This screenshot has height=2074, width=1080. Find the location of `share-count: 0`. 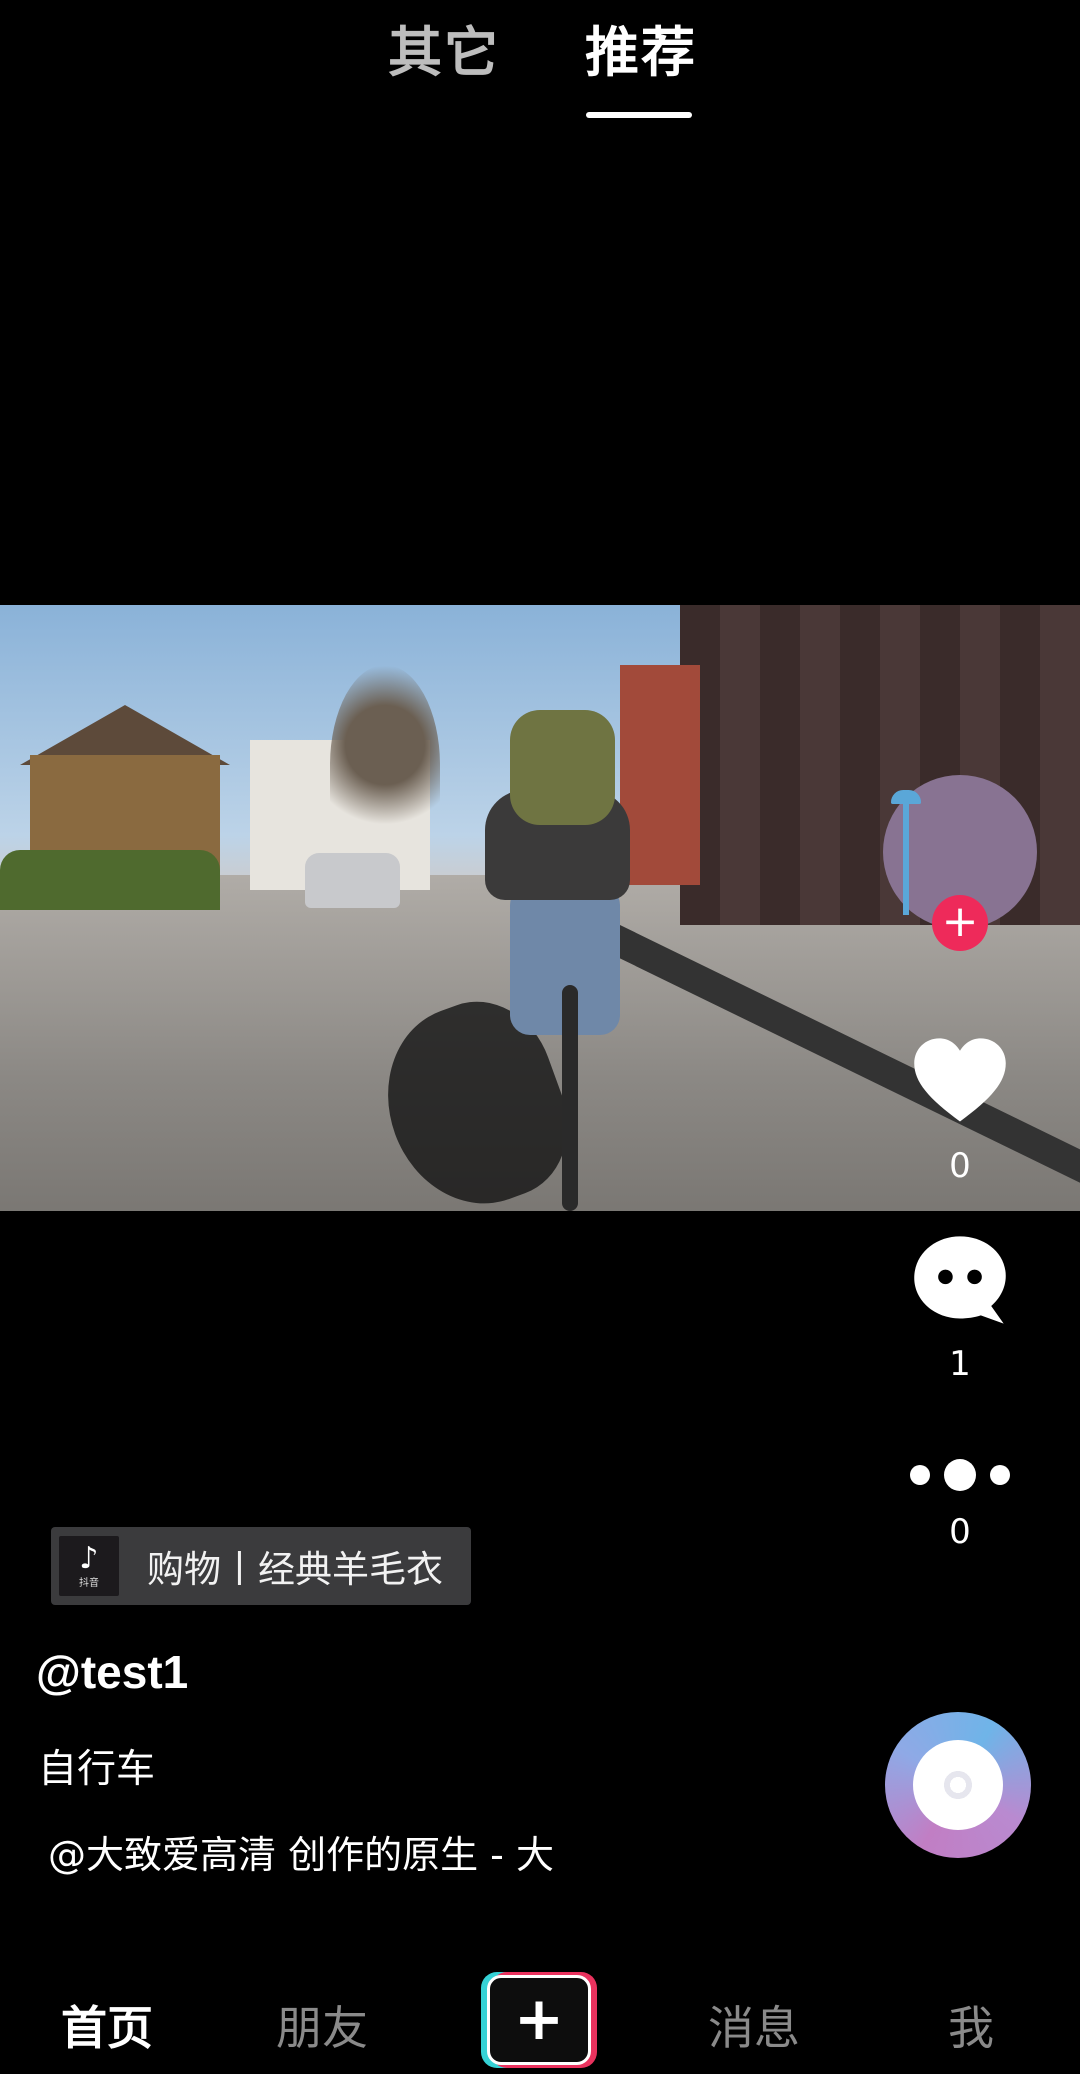

share-count: 0 is located at coordinates (960, 1532).